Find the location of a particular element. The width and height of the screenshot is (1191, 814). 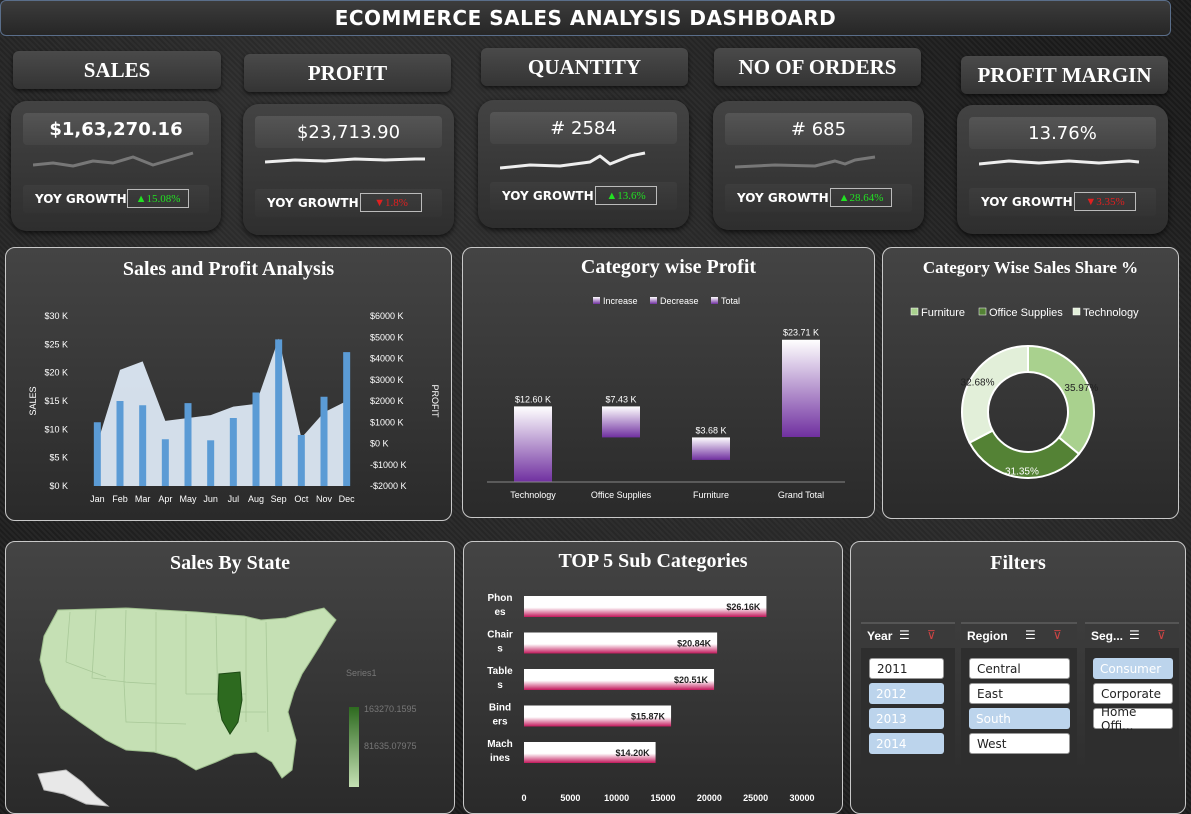

region-slicer-title: Region is located at coordinates (987, 636).